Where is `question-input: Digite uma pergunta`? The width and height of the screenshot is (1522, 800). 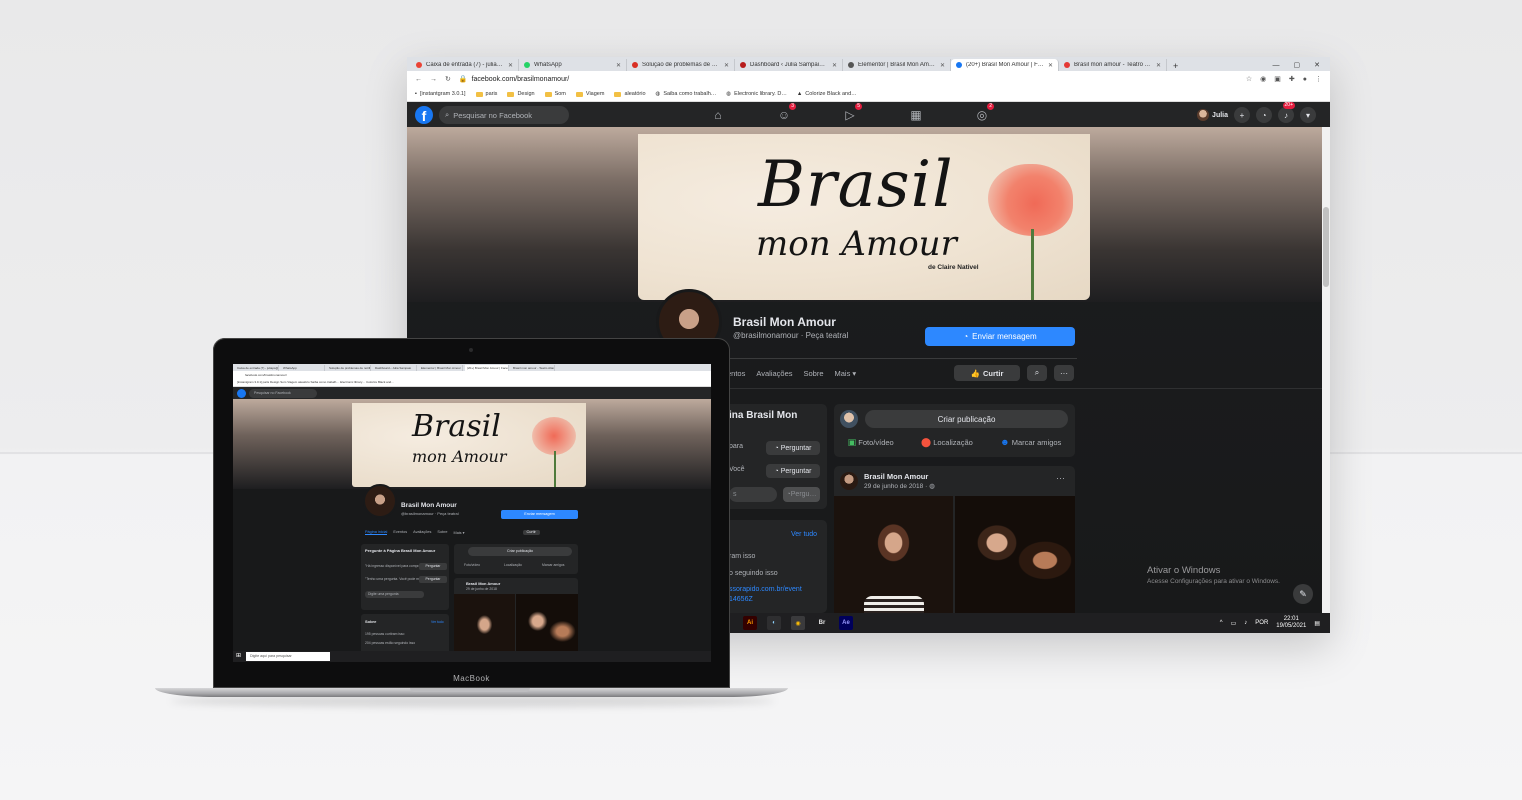 question-input: Digite uma pergunta is located at coordinates (394, 594).